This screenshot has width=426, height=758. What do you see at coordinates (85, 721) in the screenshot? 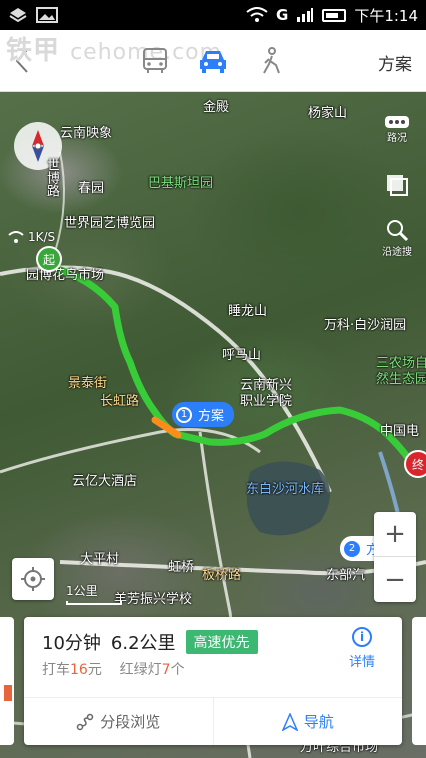
I see `route-segments-icon` at bounding box center [85, 721].